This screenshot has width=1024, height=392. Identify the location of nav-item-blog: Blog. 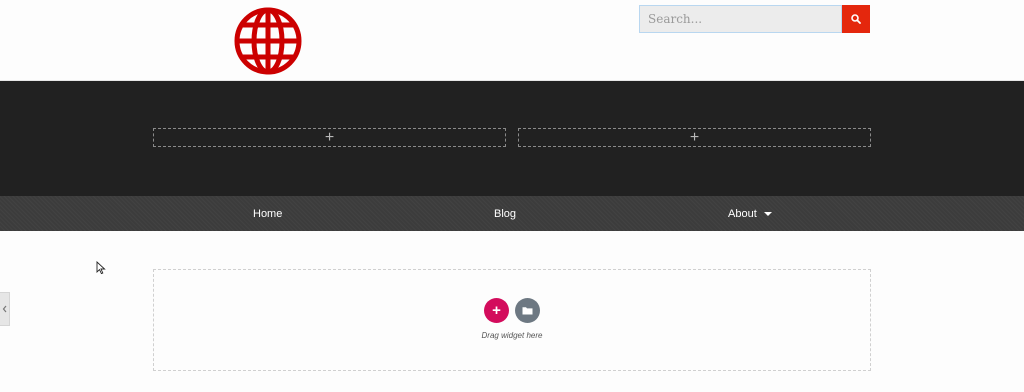
(505, 213).